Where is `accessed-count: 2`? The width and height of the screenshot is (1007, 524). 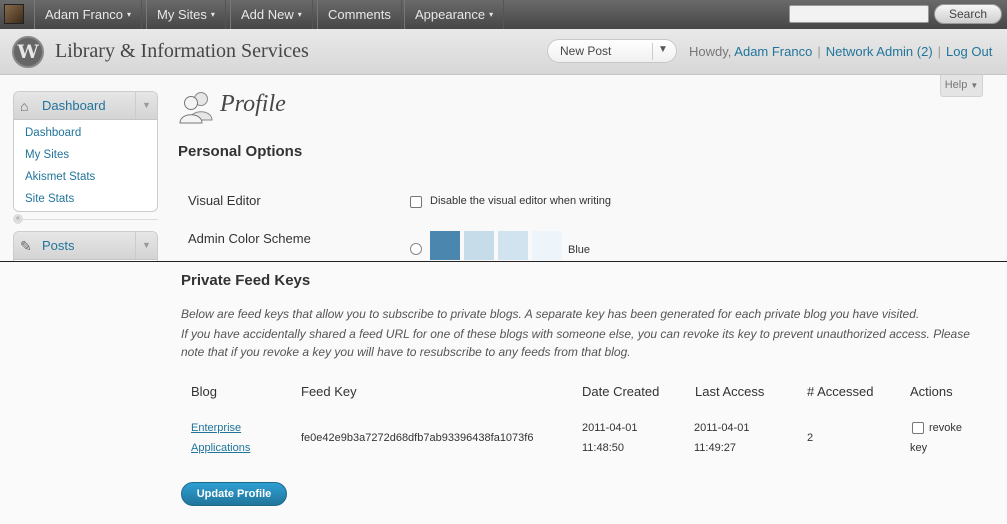 accessed-count: 2 is located at coordinates (810, 438).